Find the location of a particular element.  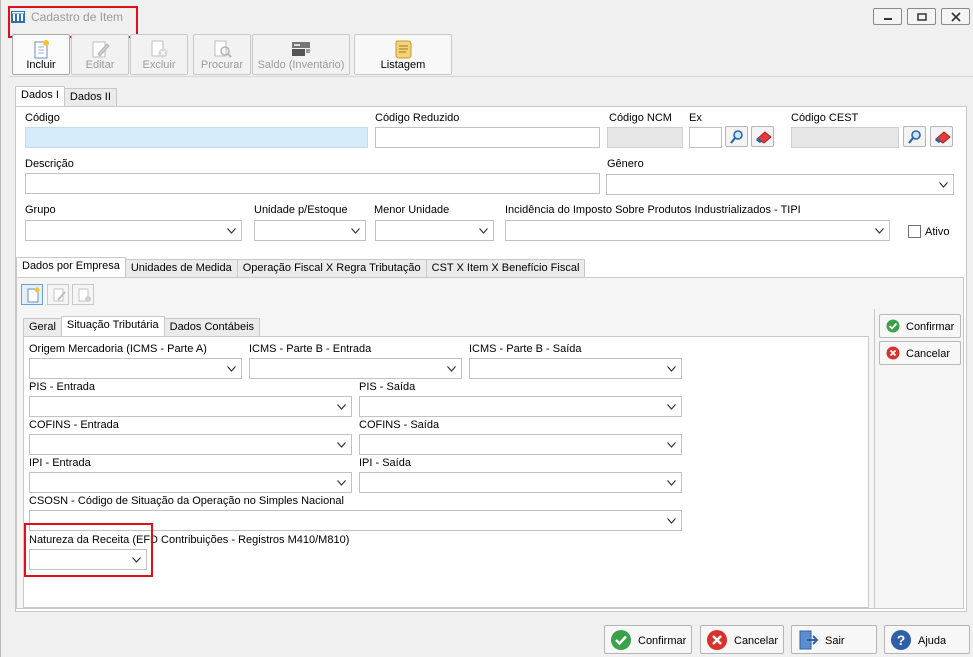

origem-select is located at coordinates (135, 368).